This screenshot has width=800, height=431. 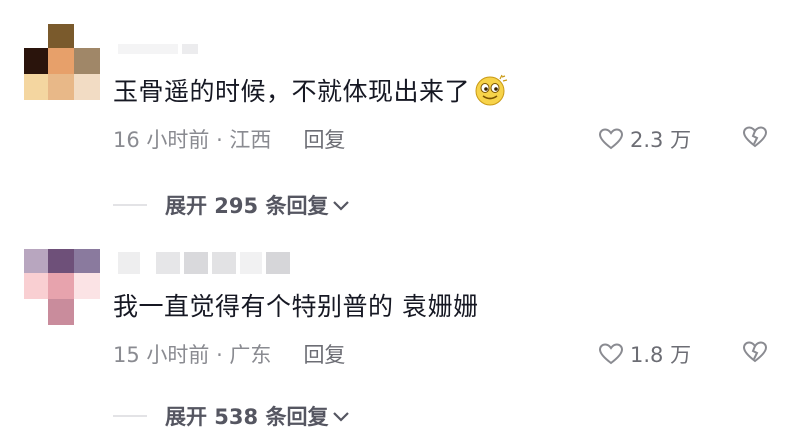 What do you see at coordinates (247, 206) in the screenshot?
I see `expand-replies-label: 展开 295 条回复` at bounding box center [247, 206].